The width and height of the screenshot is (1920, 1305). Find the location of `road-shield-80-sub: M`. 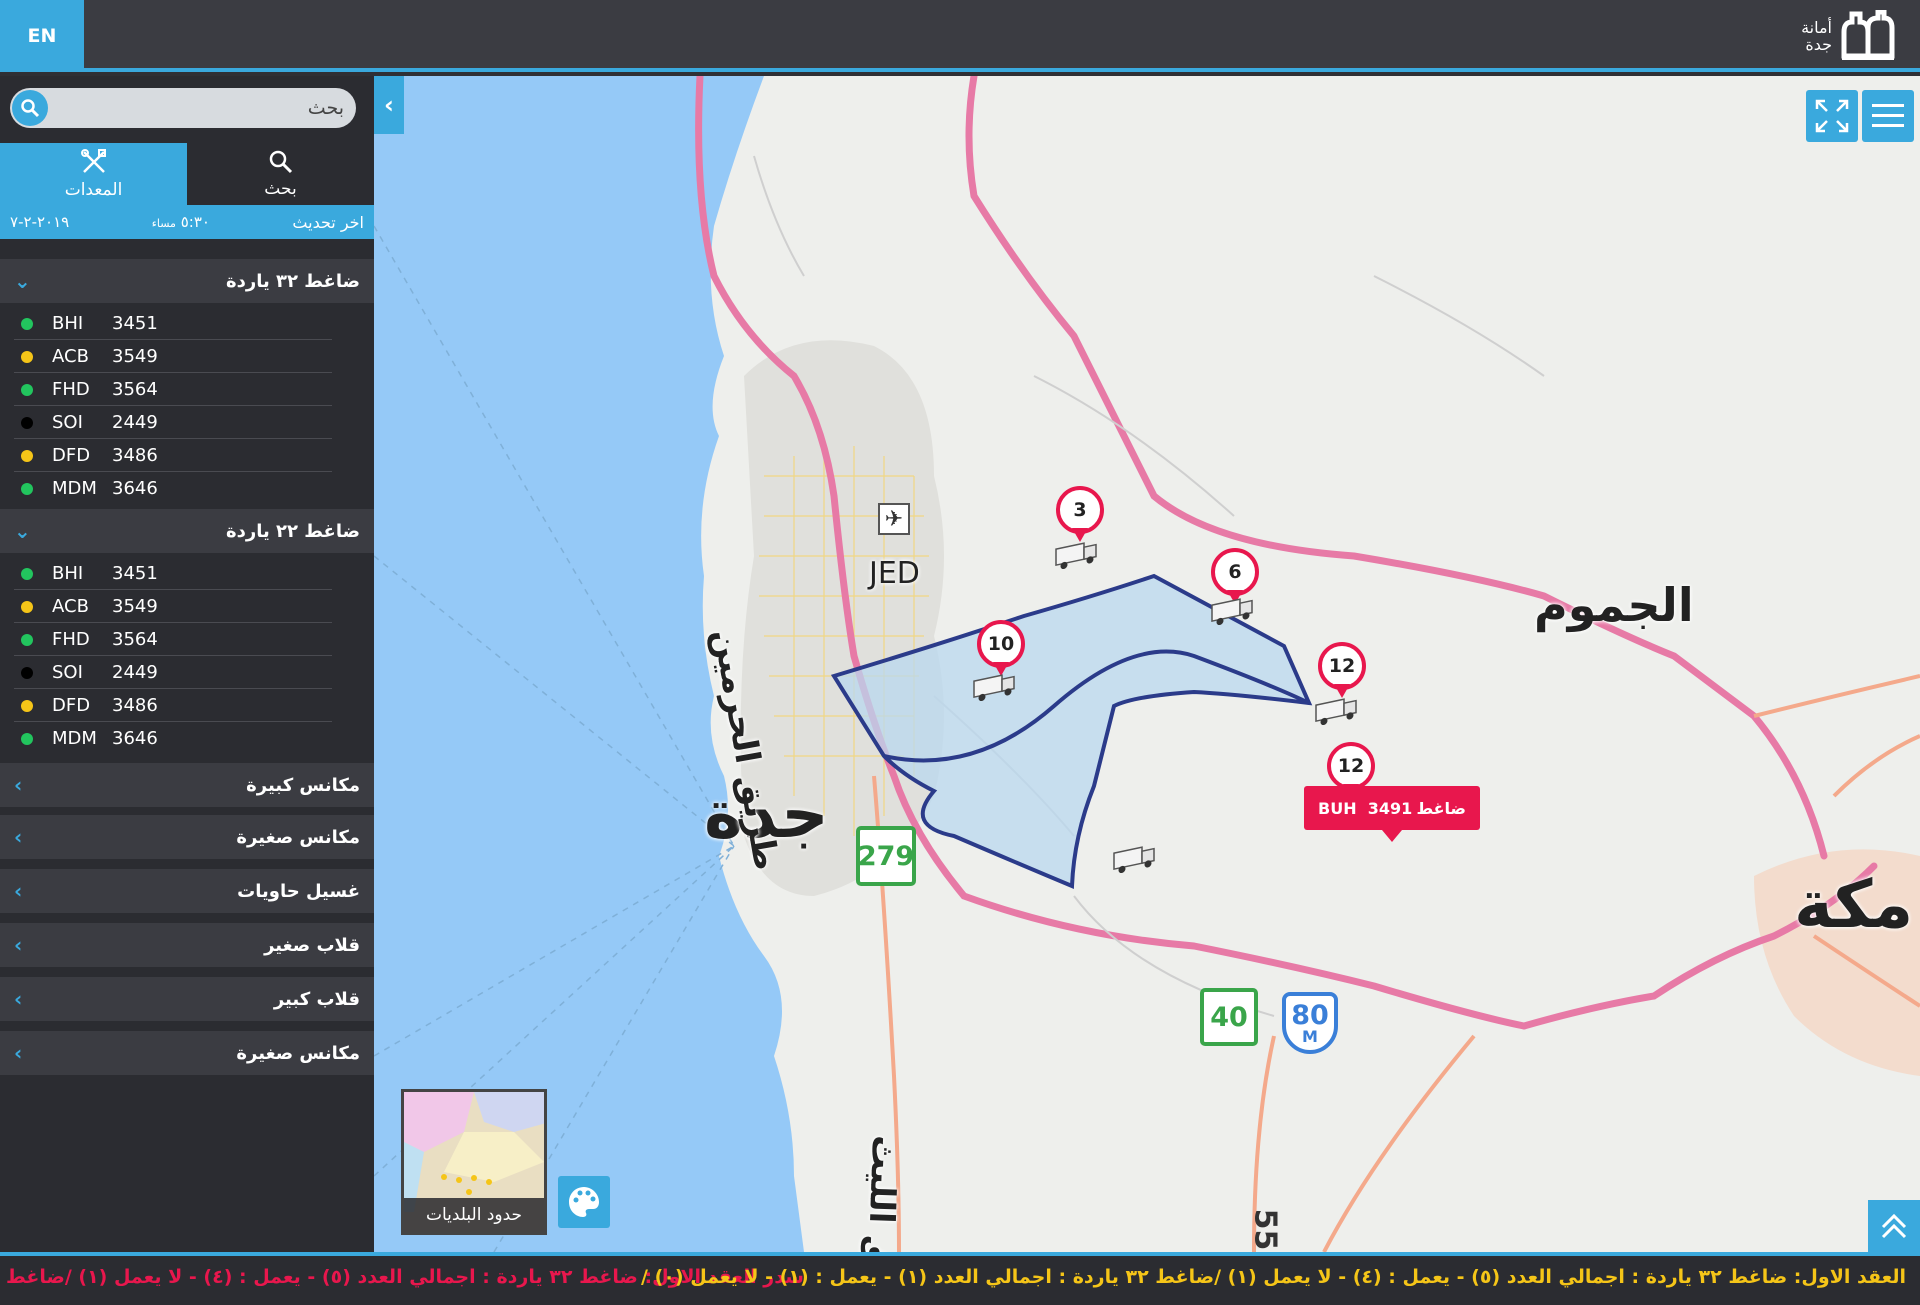

road-shield-80-sub: M is located at coordinates (1310, 1036).